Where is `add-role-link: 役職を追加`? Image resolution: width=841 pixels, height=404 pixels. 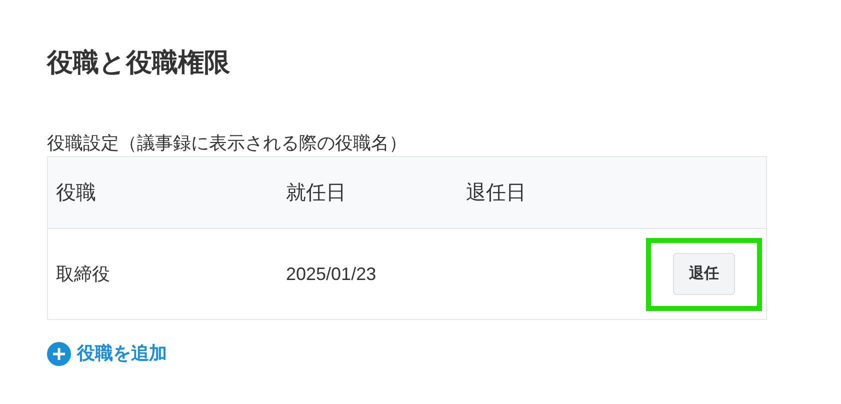
add-role-link: 役職を追加 is located at coordinates (107, 353).